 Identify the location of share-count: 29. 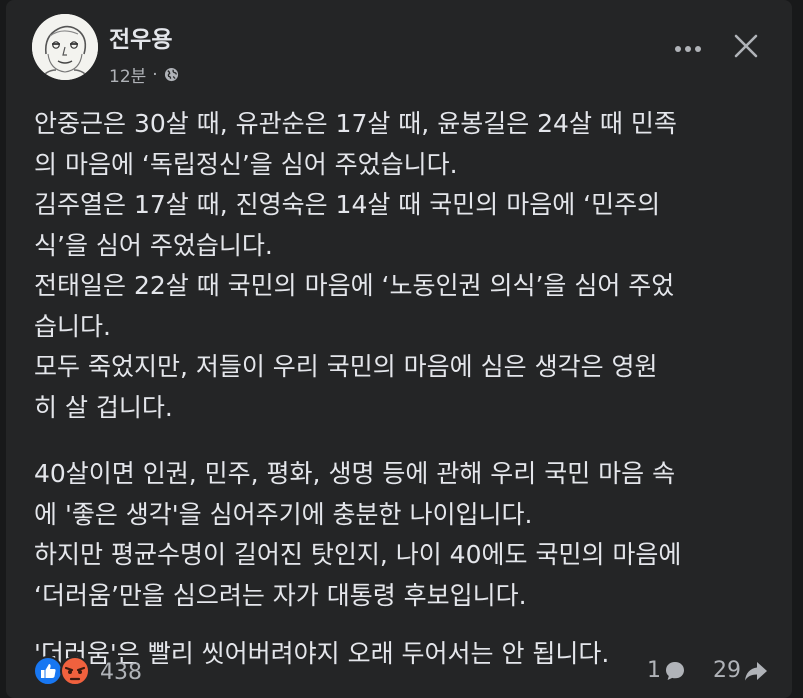
(727, 670).